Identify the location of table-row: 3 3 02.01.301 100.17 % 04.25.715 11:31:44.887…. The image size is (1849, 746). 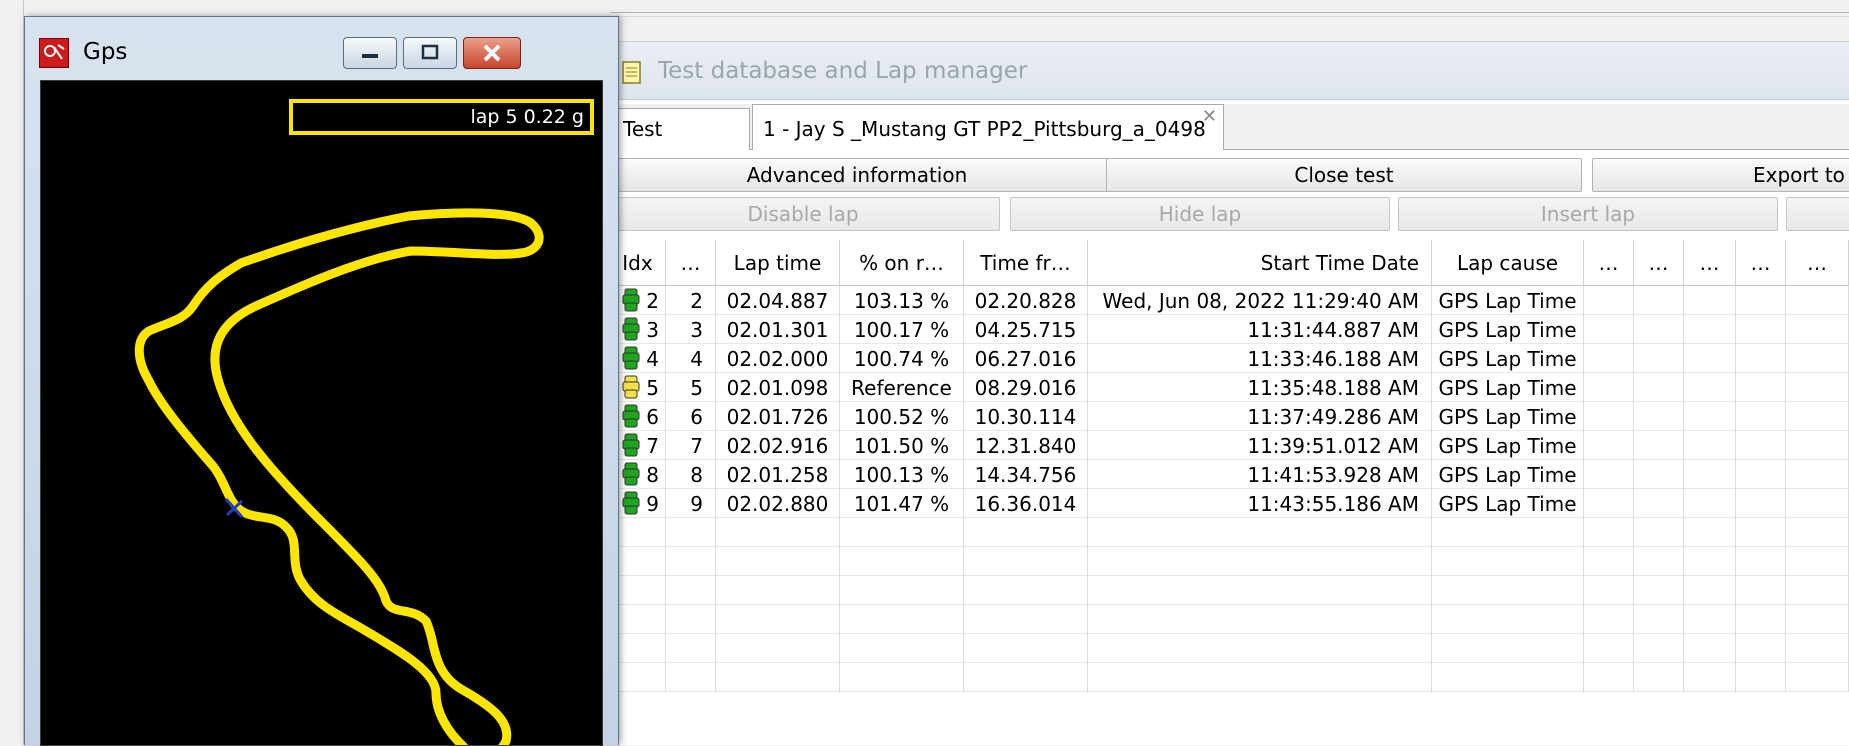
(1229, 329).